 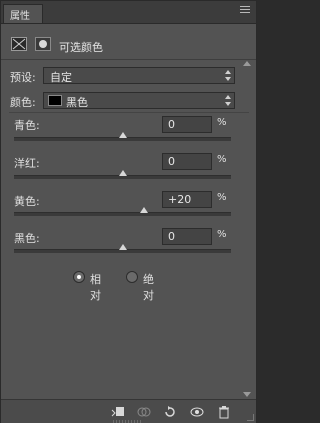 What do you see at coordinates (187, 124) in the screenshot?
I see `cyan-input: 0` at bounding box center [187, 124].